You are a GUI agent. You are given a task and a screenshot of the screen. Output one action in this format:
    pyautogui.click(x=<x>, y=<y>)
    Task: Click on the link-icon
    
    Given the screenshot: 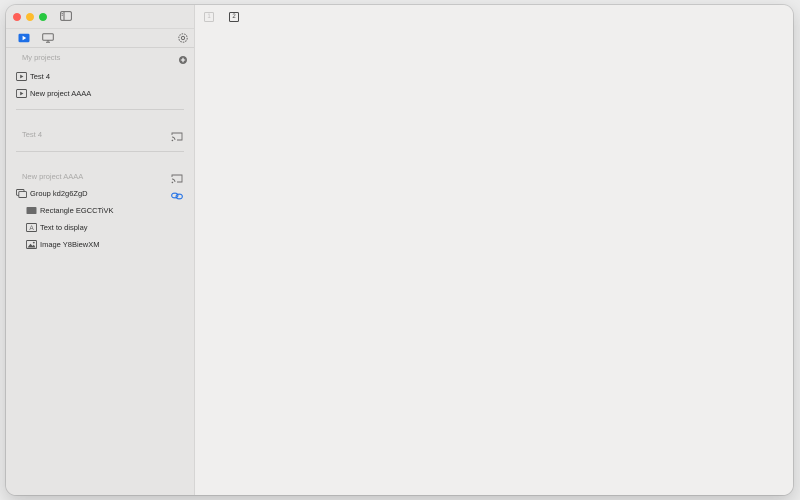 What is the action you would take?
    pyautogui.click(x=177, y=194)
    